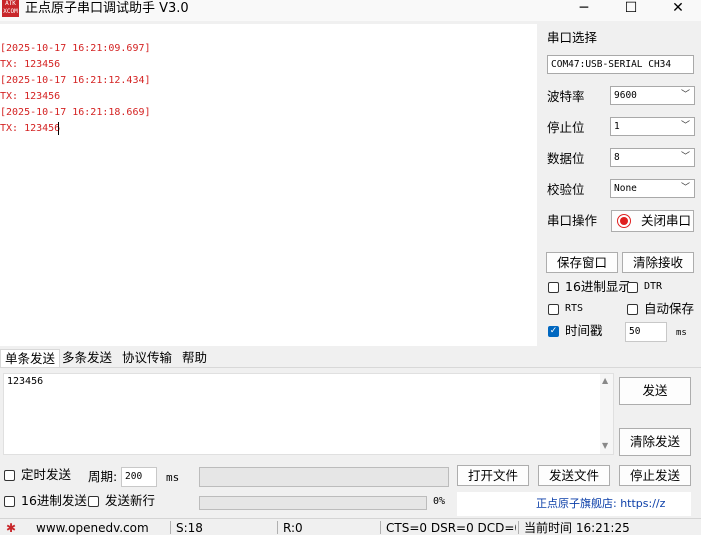 This screenshot has height=535, width=701. Describe the element at coordinates (293, 528) in the screenshot. I see `received-count: R:0` at that location.